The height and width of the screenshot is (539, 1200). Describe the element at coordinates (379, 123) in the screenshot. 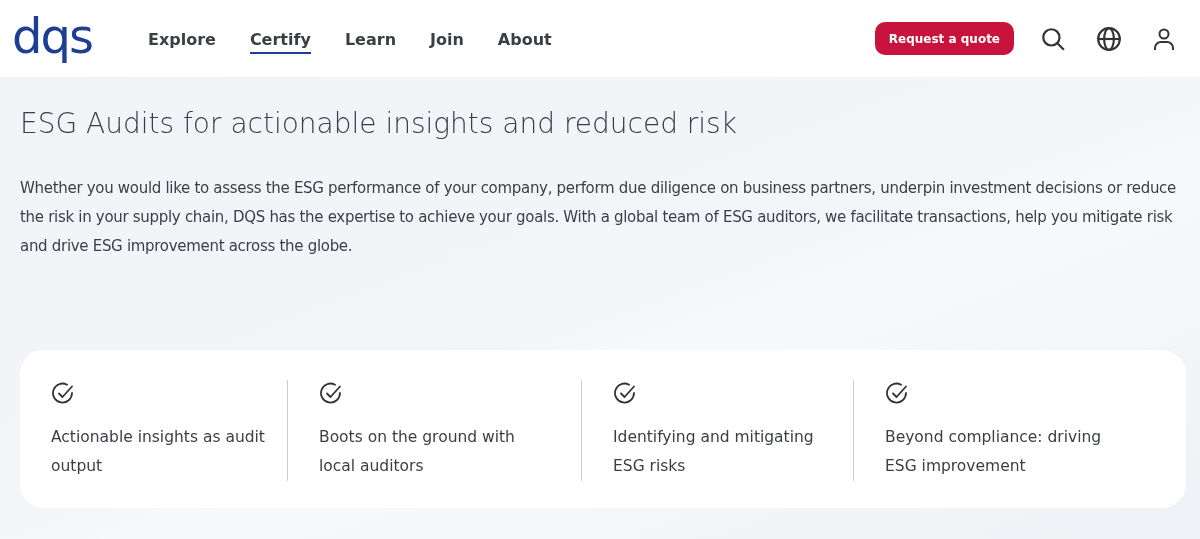

I see `page-title: ESG Audits for actionable insights and reduced risk` at that location.